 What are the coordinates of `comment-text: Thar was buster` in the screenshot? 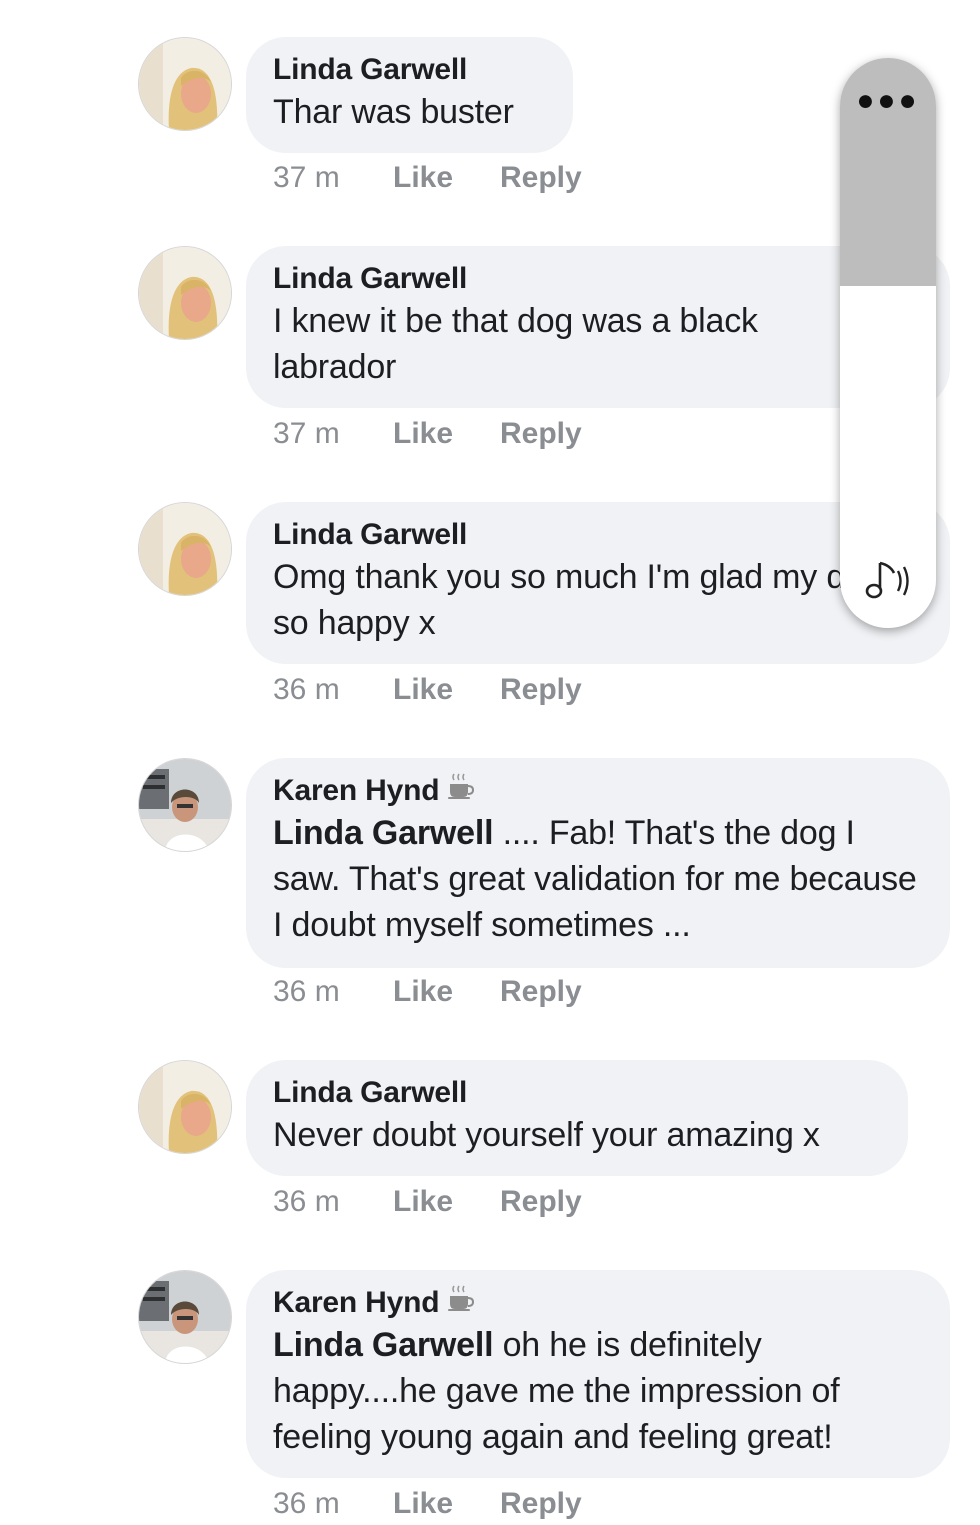 It's located at (393, 112).